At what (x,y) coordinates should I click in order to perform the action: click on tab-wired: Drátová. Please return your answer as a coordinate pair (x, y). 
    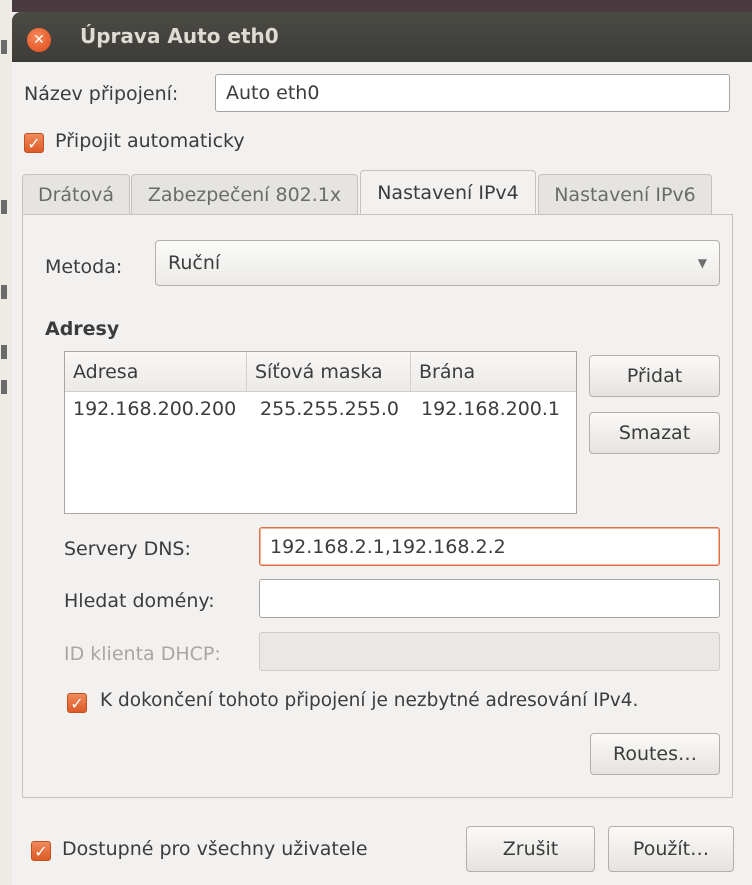
    Looking at the image, I should click on (76, 194).